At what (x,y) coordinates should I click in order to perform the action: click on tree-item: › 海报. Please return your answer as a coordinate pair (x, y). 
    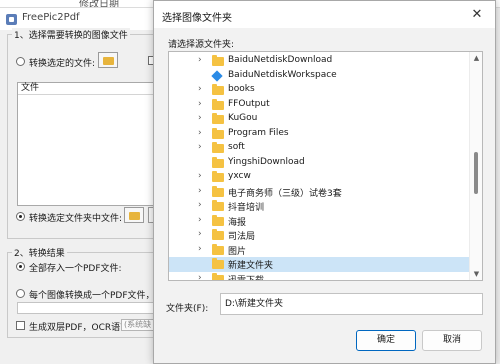
    Looking at the image, I should click on (319, 221).